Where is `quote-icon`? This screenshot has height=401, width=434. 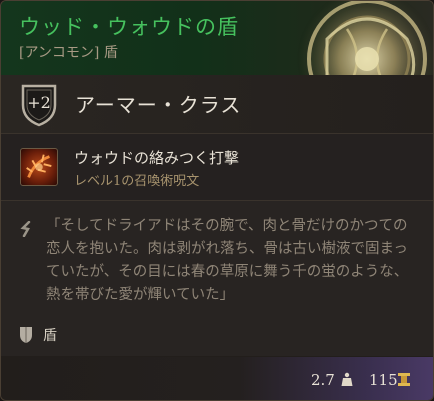 quote-icon is located at coordinates (25, 229).